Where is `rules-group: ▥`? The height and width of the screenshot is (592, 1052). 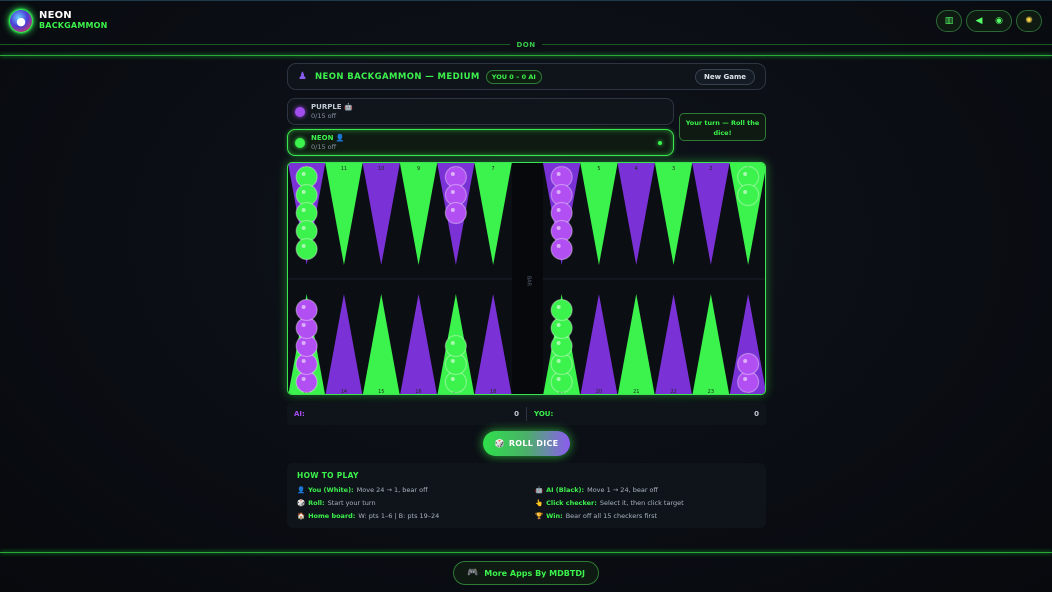
rules-group: ▥ is located at coordinates (949, 21).